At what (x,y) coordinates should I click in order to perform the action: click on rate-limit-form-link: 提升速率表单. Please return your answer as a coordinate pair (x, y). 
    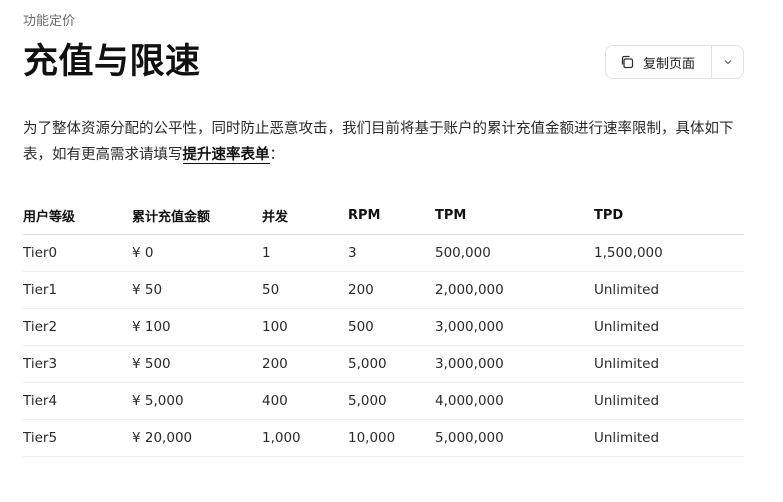
    Looking at the image, I should click on (226, 155).